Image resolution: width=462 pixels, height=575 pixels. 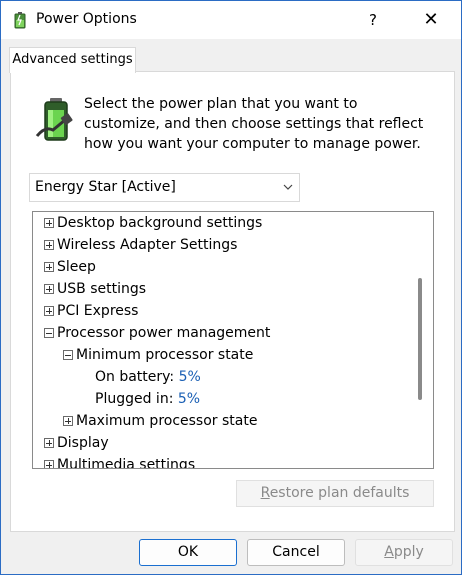 I want to click on tree-item-label: Display, so click(x=83, y=443).